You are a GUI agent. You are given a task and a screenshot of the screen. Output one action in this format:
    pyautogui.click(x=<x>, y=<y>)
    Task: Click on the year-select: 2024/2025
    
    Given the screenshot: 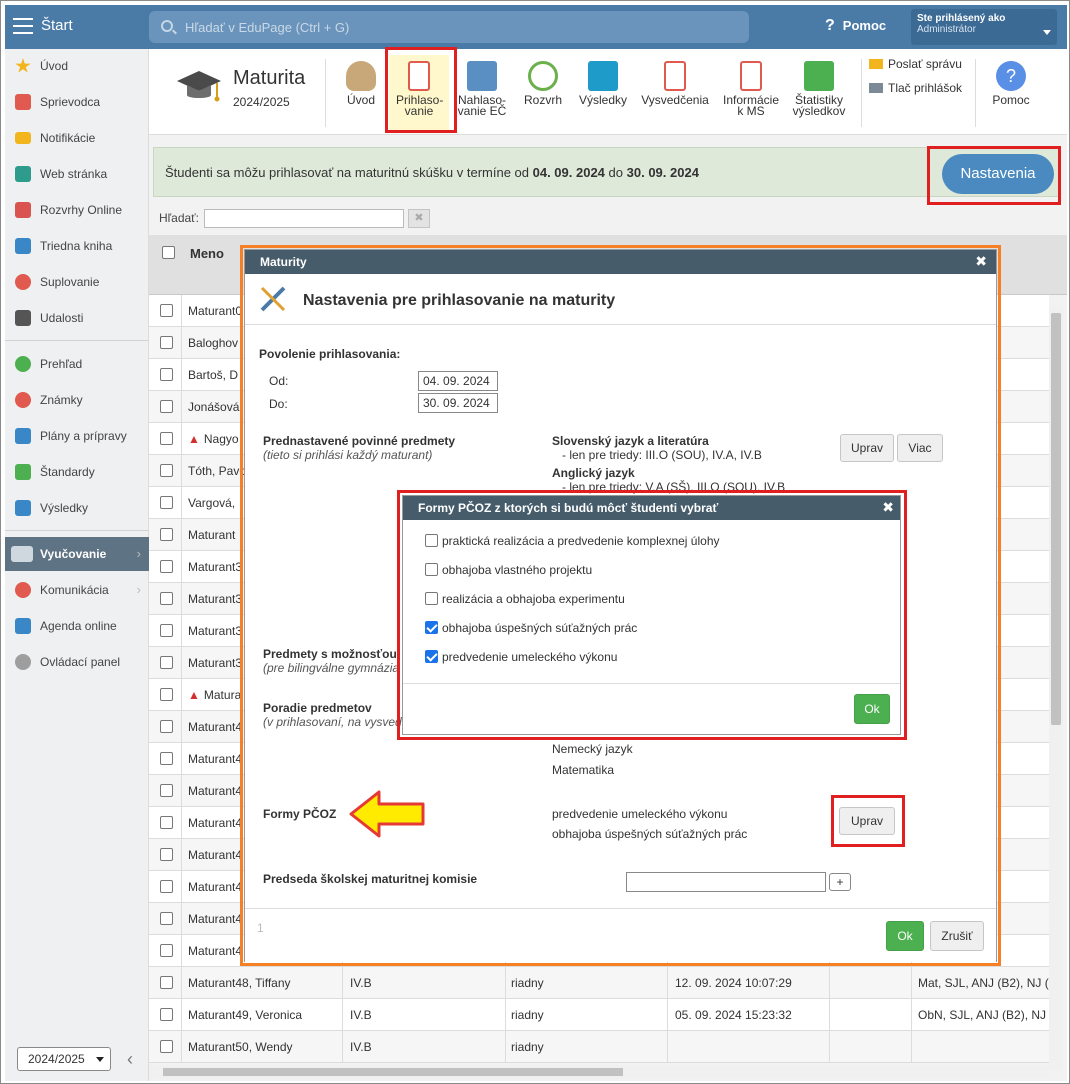 What is the action you would take?
    pyautogui.click(x=64, y=1059)
    